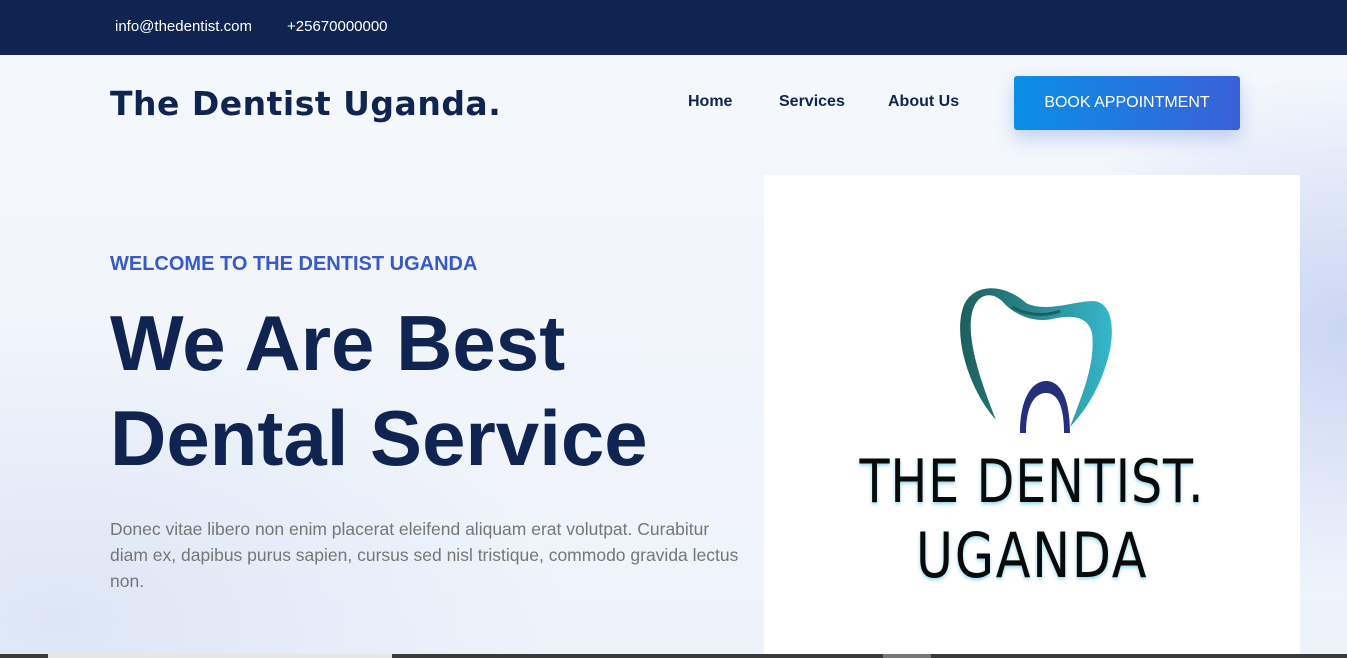  What do you see at coordinates (337, 26) in the screenshot?
I see `contact-phone: +25670000000` at bounding box center [337, 26].